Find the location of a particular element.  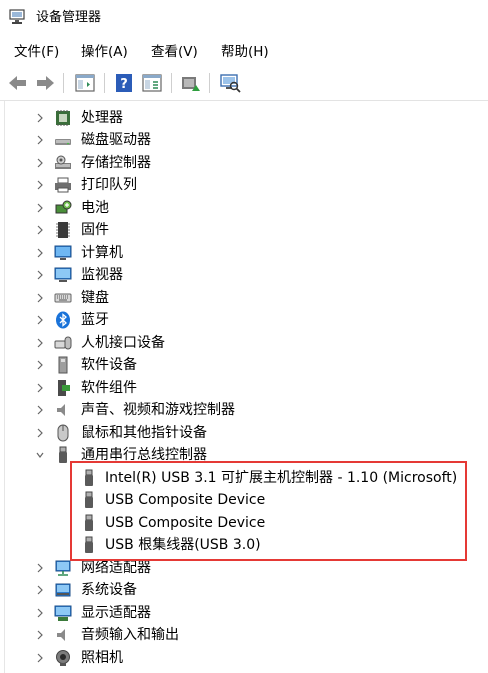

highlight-box is located at coordinates (268, 511).